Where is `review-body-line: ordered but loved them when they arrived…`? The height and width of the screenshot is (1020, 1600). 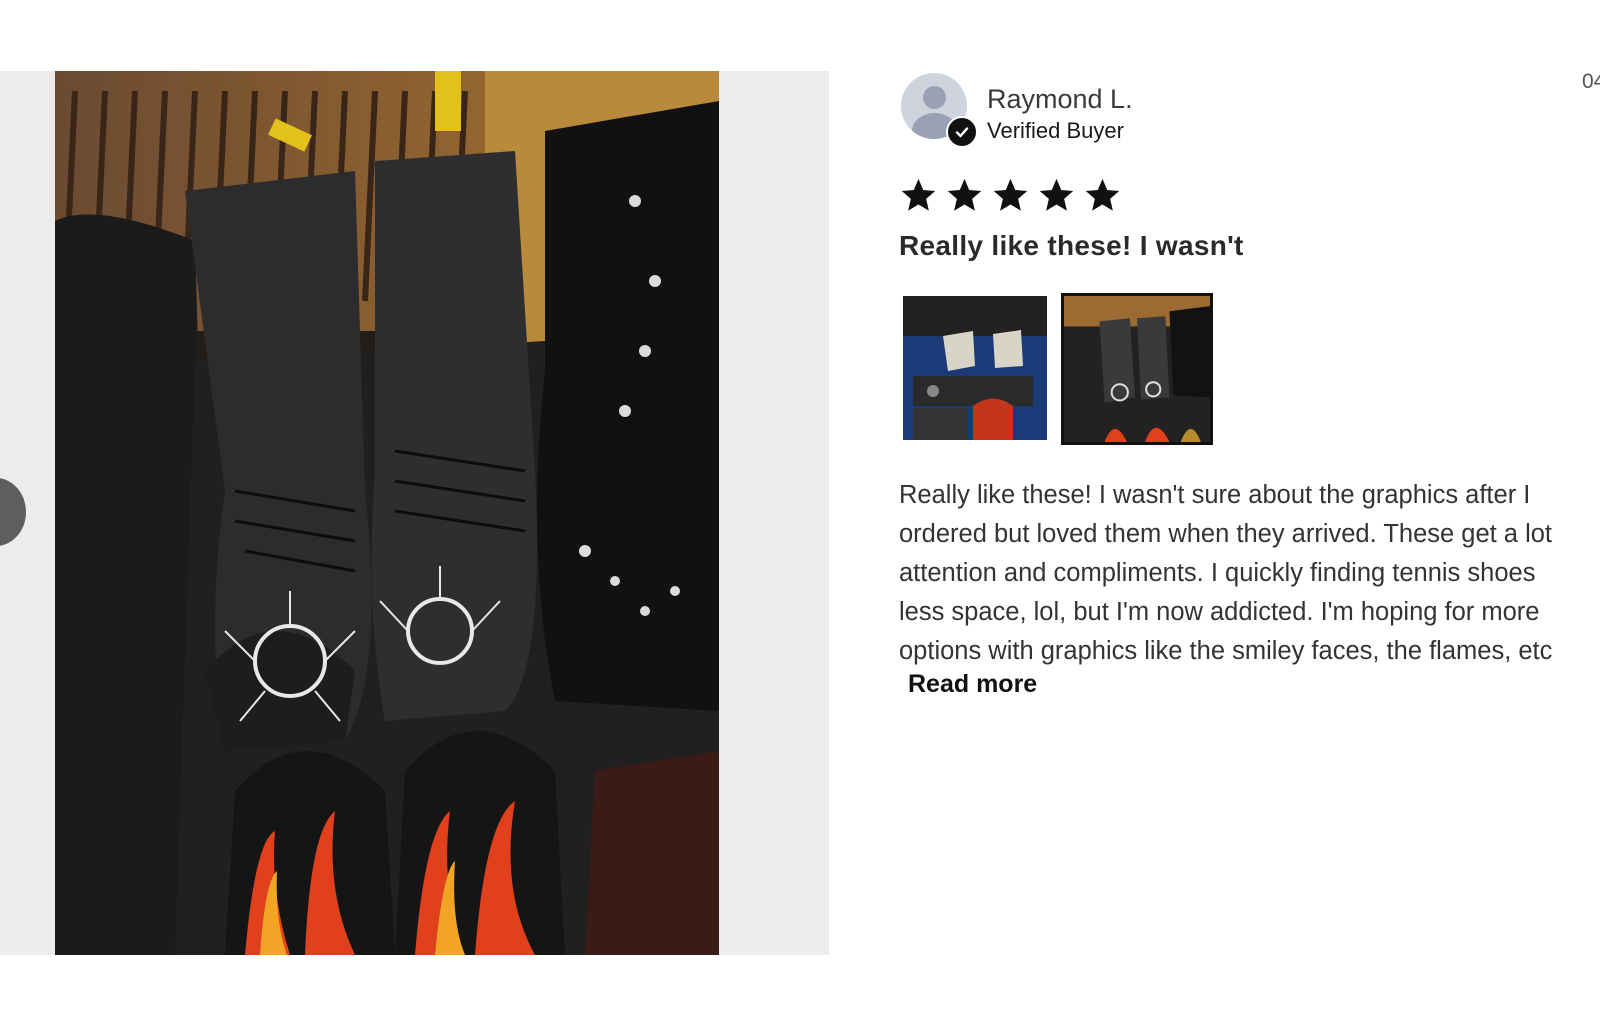 review-body-line: ordered but loved them when they arrived… is located at coordinates (1226, 534).